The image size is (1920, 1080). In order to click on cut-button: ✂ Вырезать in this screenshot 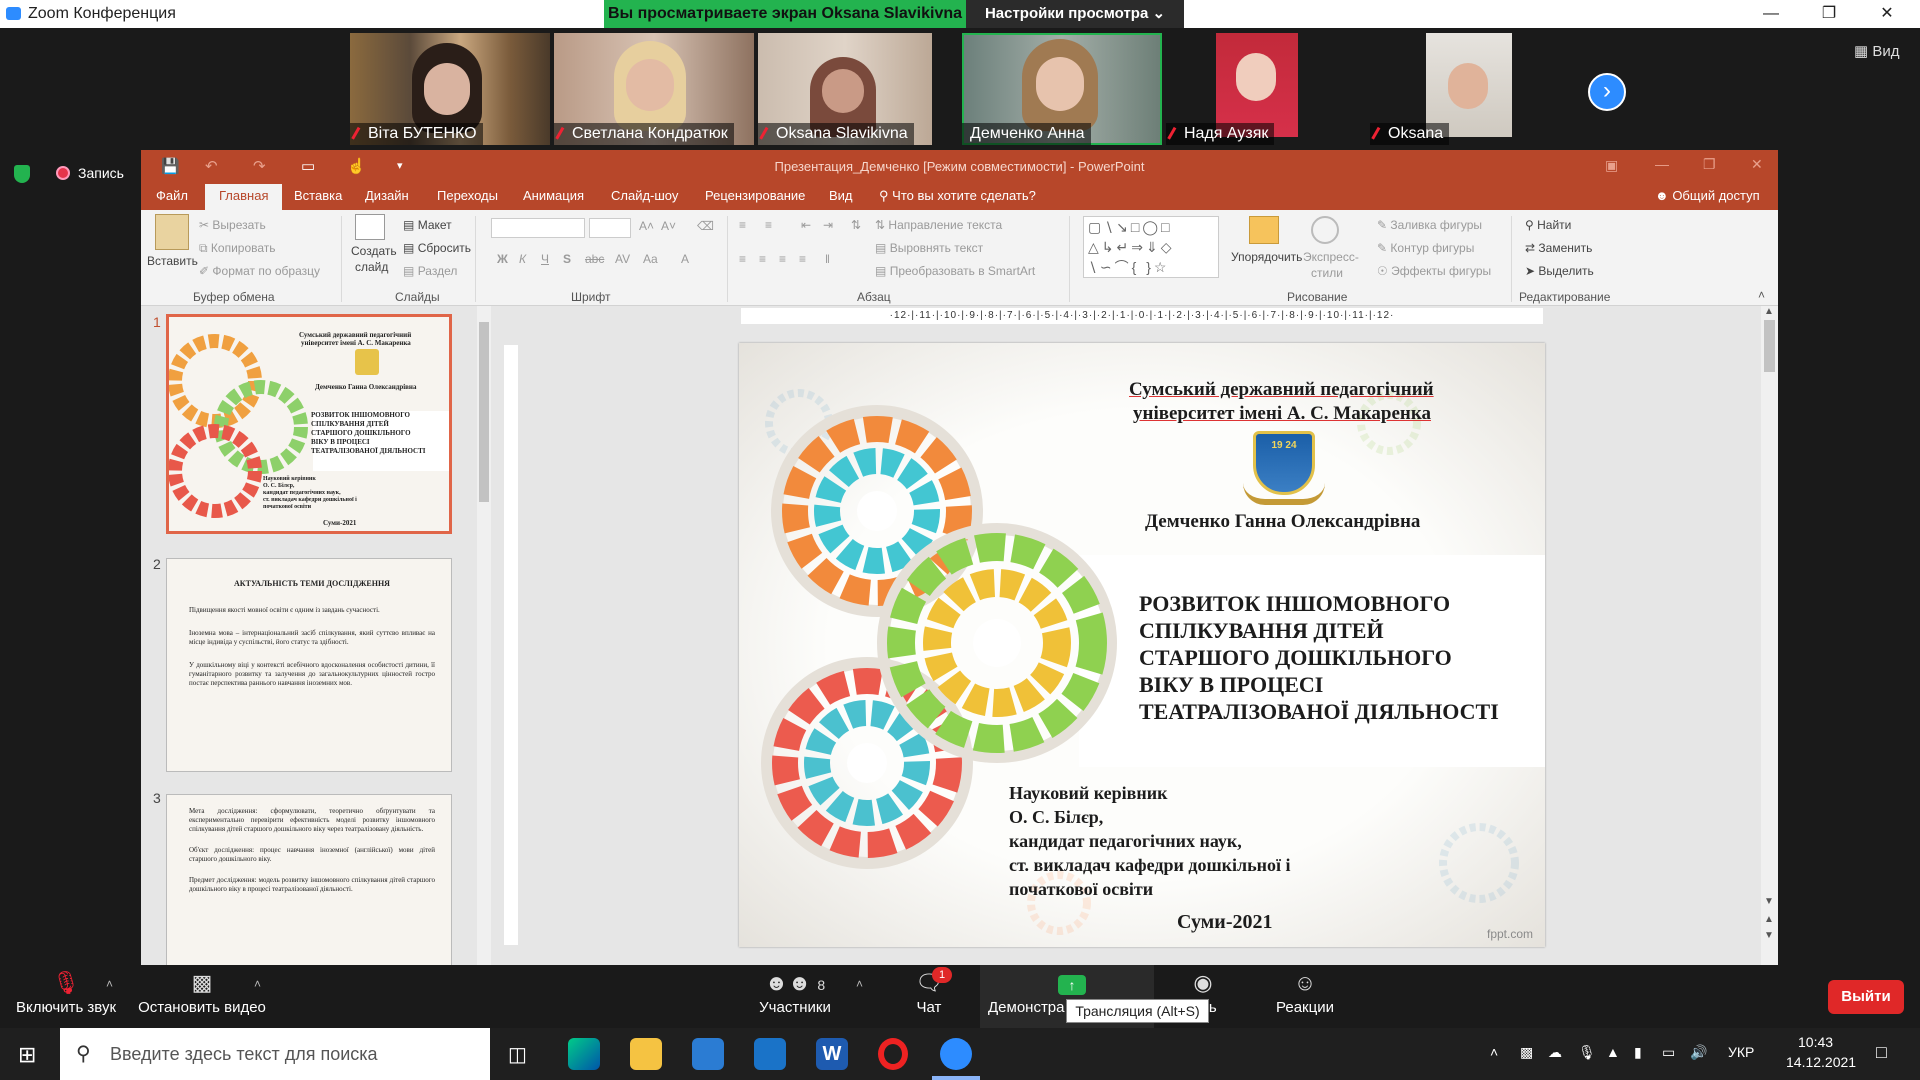, I will do `click(232, 225)`.